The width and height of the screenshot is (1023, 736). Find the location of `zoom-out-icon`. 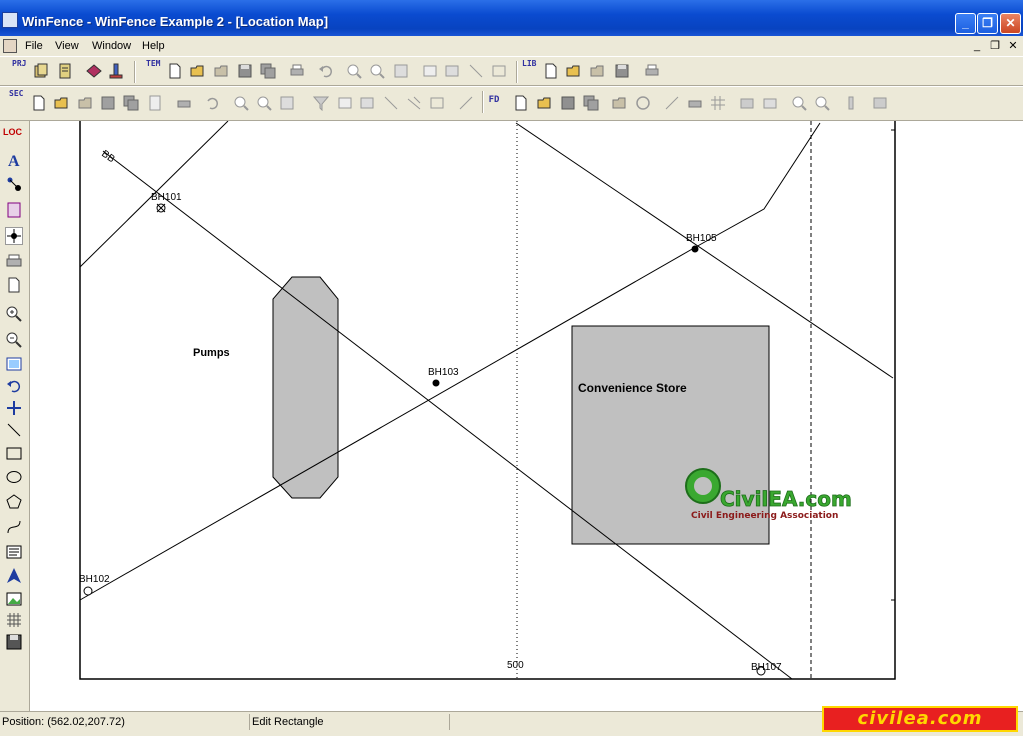

zoom-out-icon is located at coordinates (377, 71).